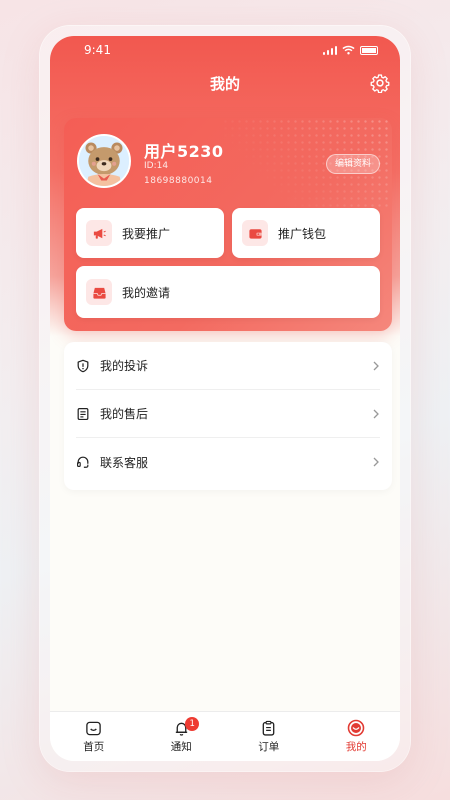  Describe the element at coordinates (178, 181) in the screenshot. I see `user-phone: 18698880014` at that location.